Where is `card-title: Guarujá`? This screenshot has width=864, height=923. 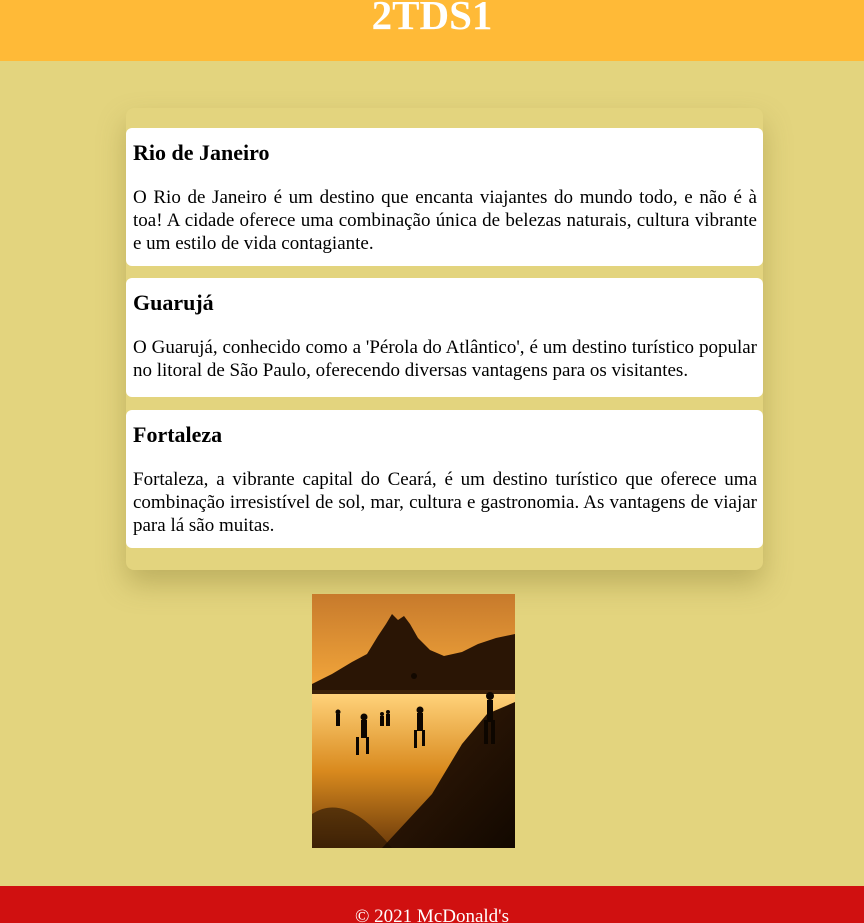 card-title: Guarujá is located at coordinates (173, 302).